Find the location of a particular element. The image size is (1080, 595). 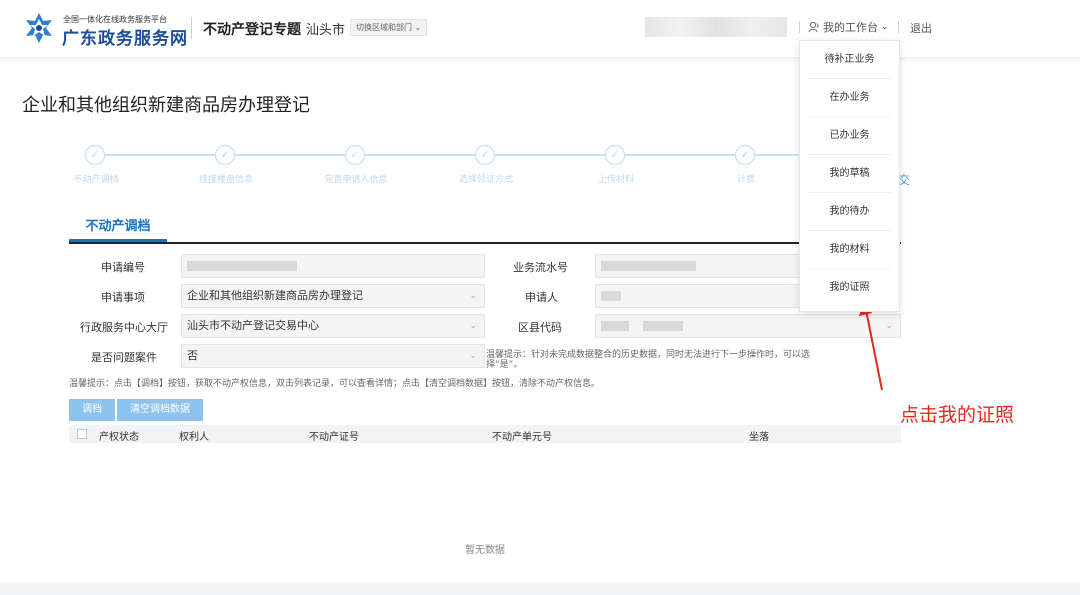

fetch-archive-button: 调档 is located at coordinates (92, 410).